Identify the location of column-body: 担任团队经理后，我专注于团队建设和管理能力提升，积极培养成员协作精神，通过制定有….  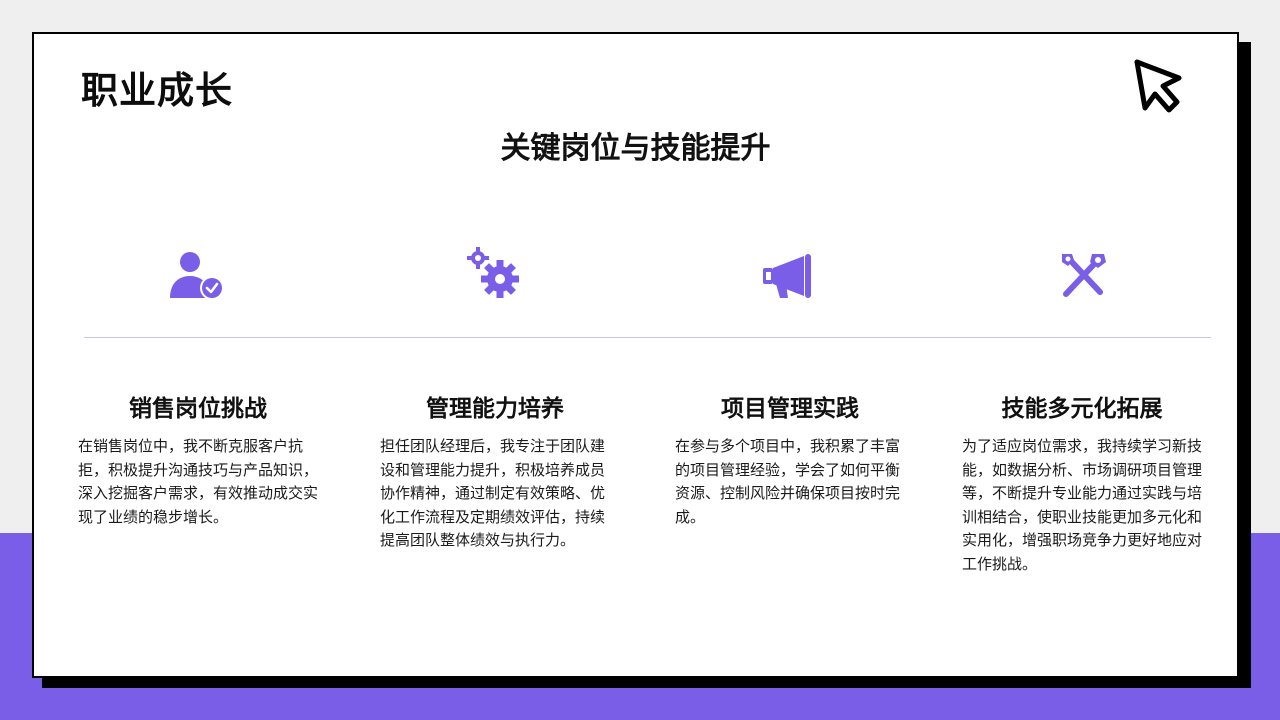
(493, 493).